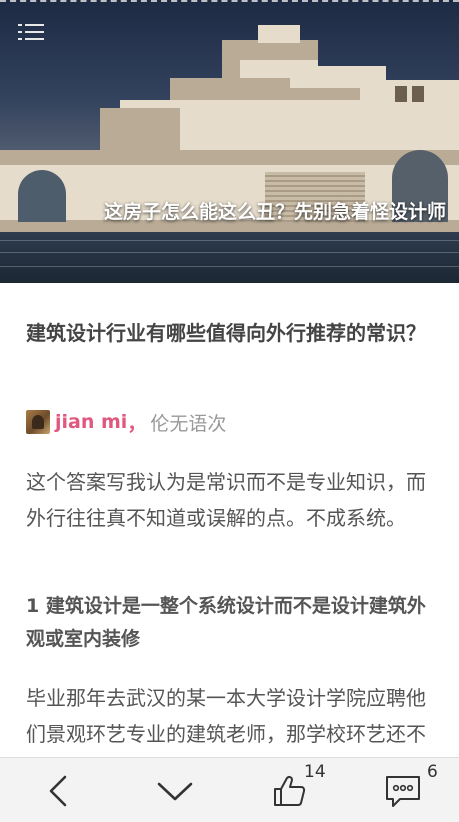  Describe the element at coordinates (229, 257) in the screenshot. I see `hero-water` at that location.